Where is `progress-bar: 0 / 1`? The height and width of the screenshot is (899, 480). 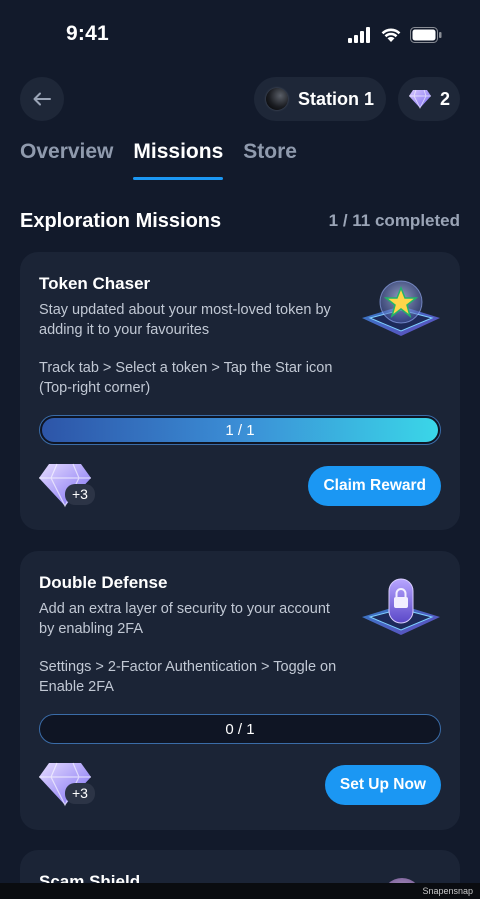 progress-bar: 0 / 1 is located at coordinates (240, 729).